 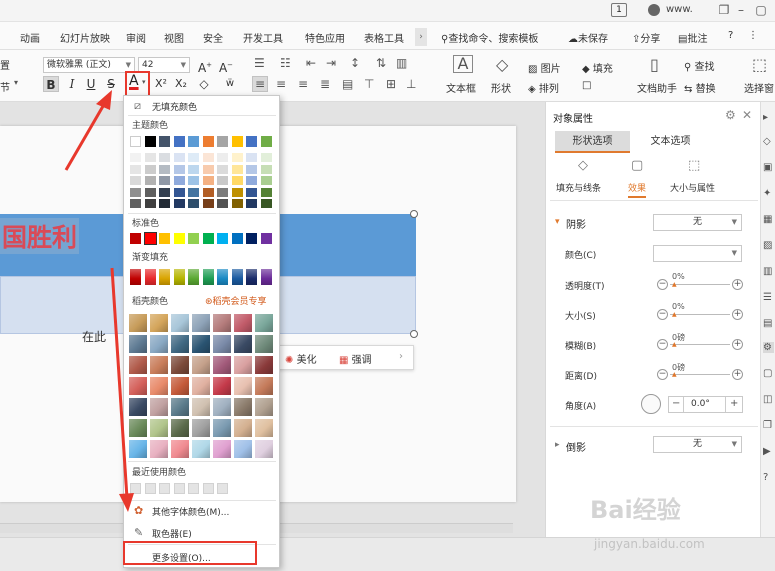 What do you see at coordinates (768, 373) in the screenshot?
I see `sidebar-layout-icon: ▢` at bounding box center [768, 373].